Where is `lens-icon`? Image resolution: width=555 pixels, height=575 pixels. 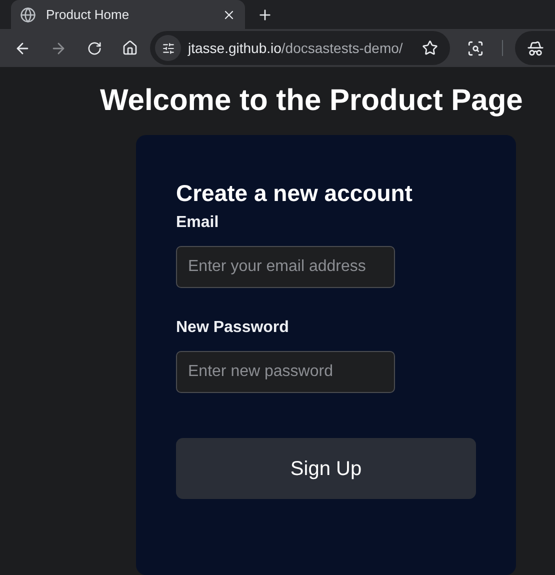 lens-icon is located at coordinates (475, 48).